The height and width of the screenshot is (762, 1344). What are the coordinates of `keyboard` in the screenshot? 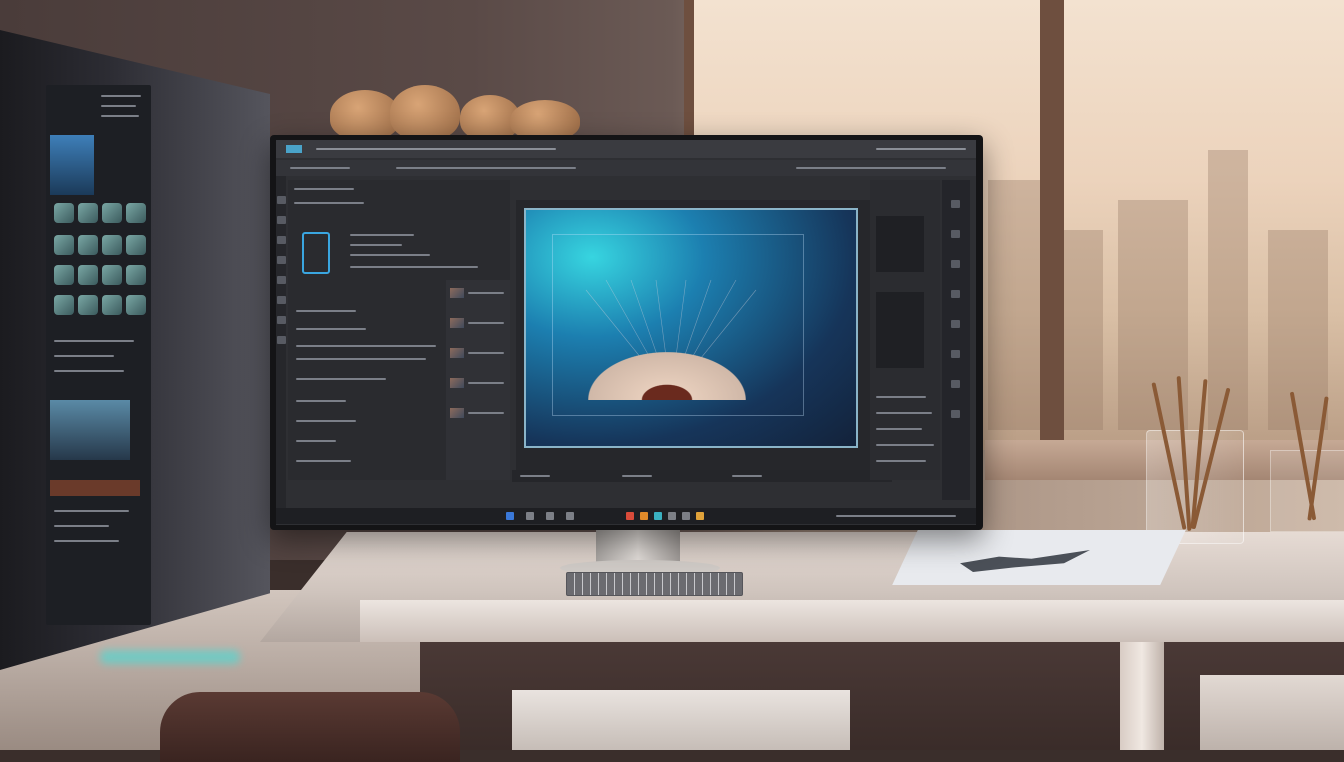 It's located at (654, 584).